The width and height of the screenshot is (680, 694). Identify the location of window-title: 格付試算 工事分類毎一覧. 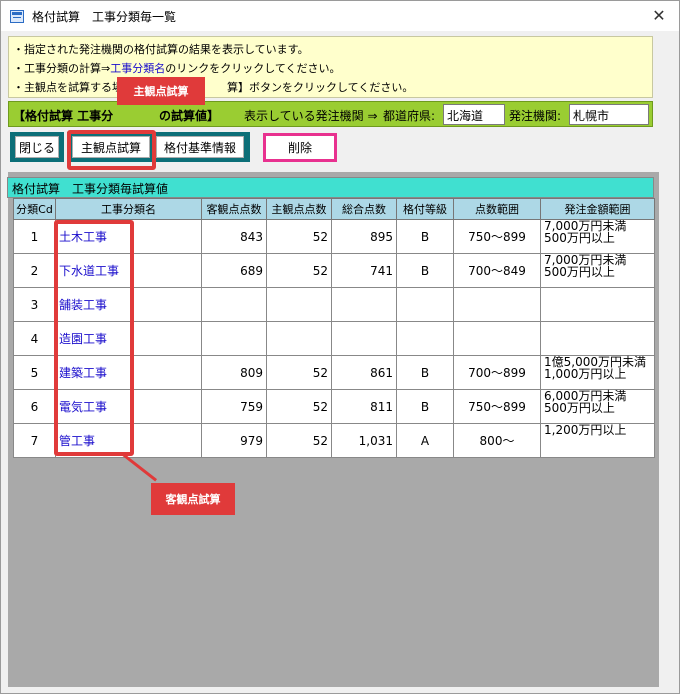
(104, 17).